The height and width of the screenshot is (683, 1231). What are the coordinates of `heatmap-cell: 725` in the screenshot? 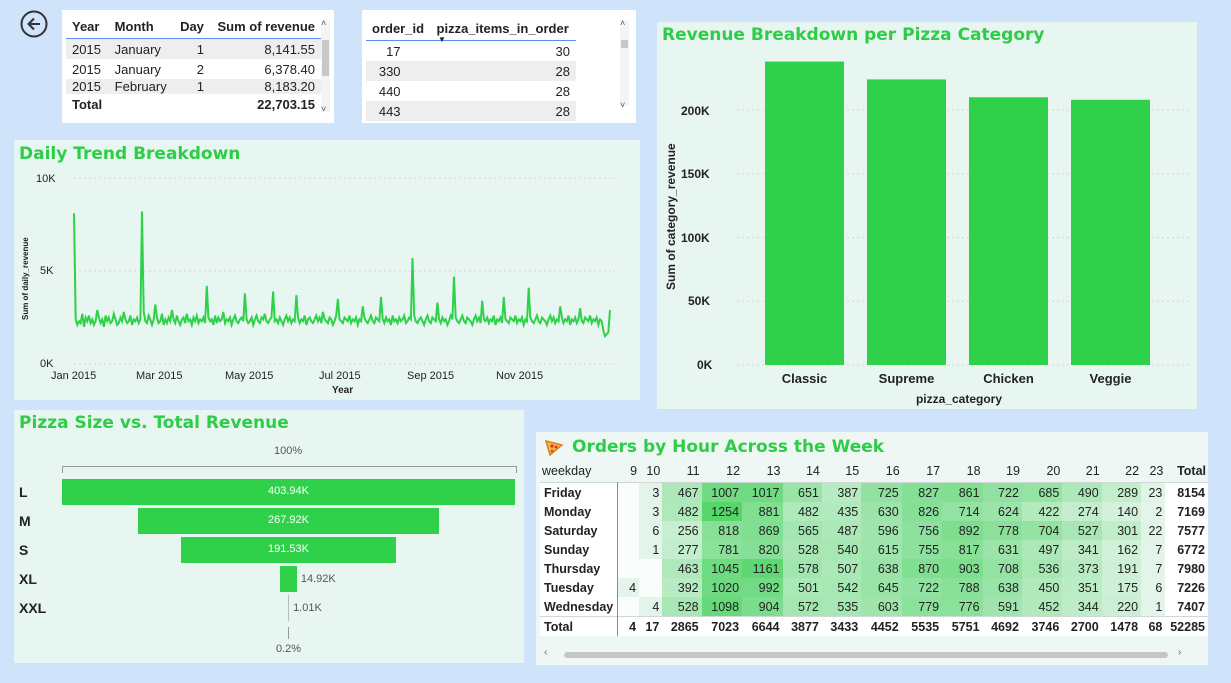 It's located at (881, 492).